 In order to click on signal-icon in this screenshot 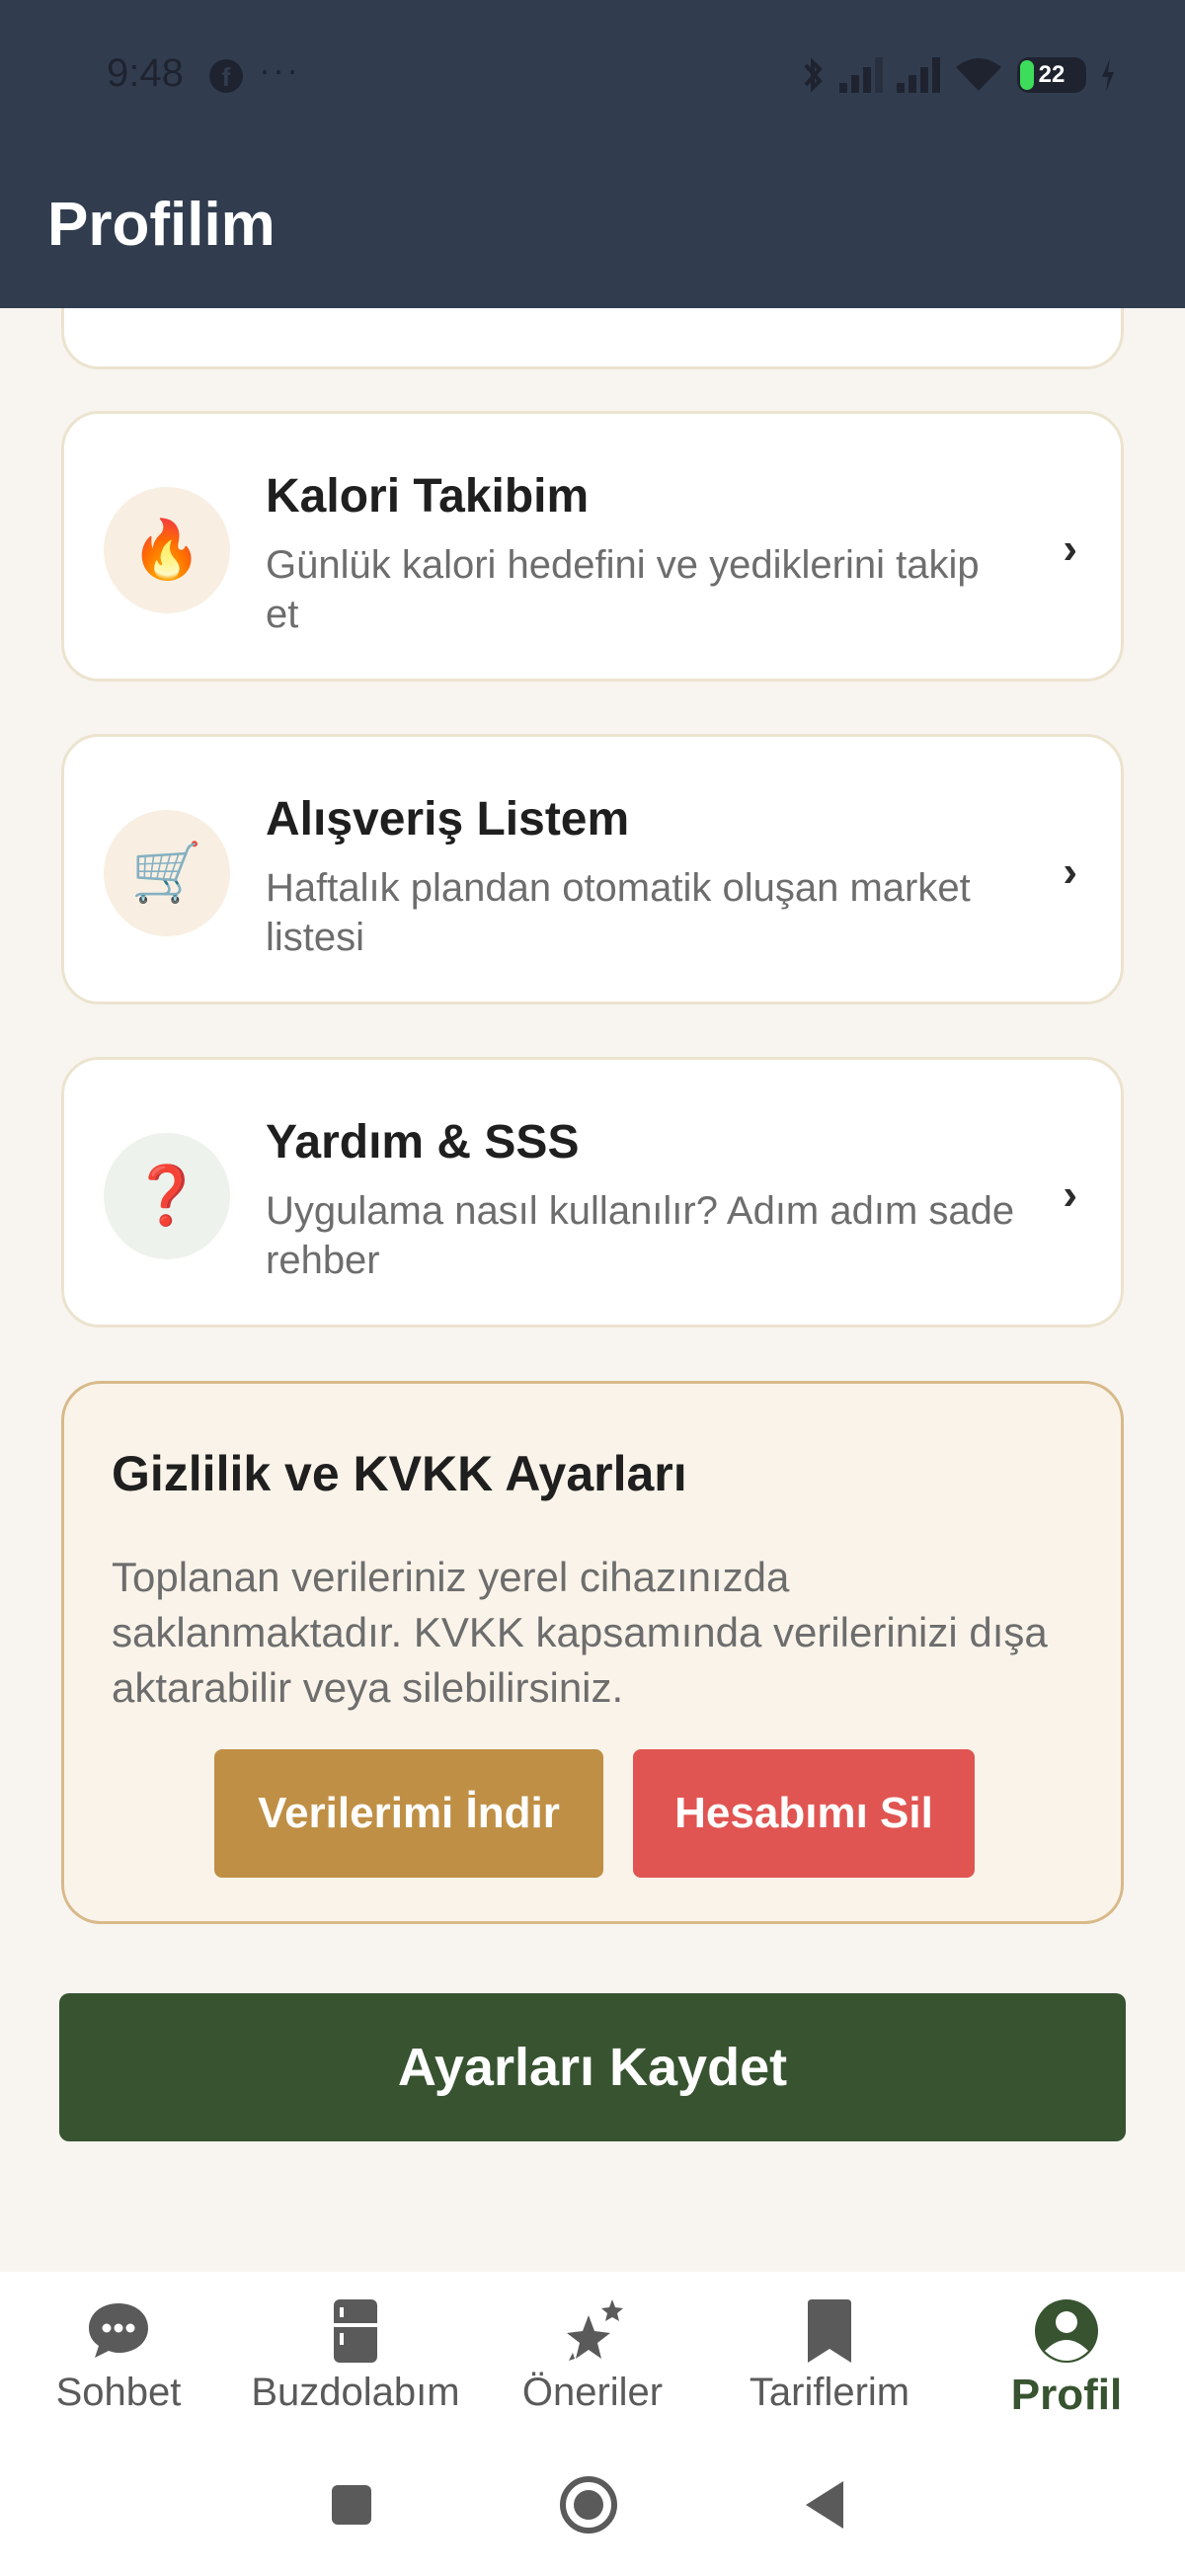, I will do `click(861, 75)`.